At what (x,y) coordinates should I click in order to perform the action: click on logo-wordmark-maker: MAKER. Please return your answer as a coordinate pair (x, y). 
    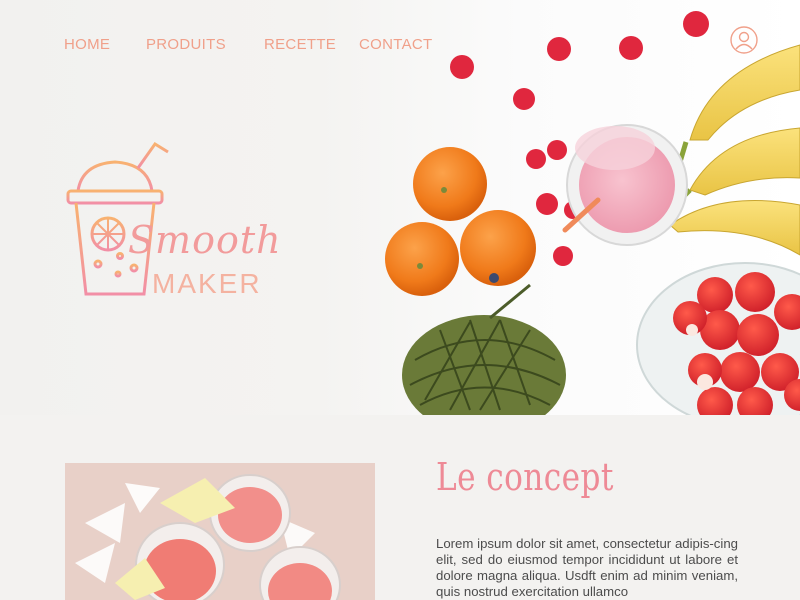
    Looking at the image, I should click on (207, 283).